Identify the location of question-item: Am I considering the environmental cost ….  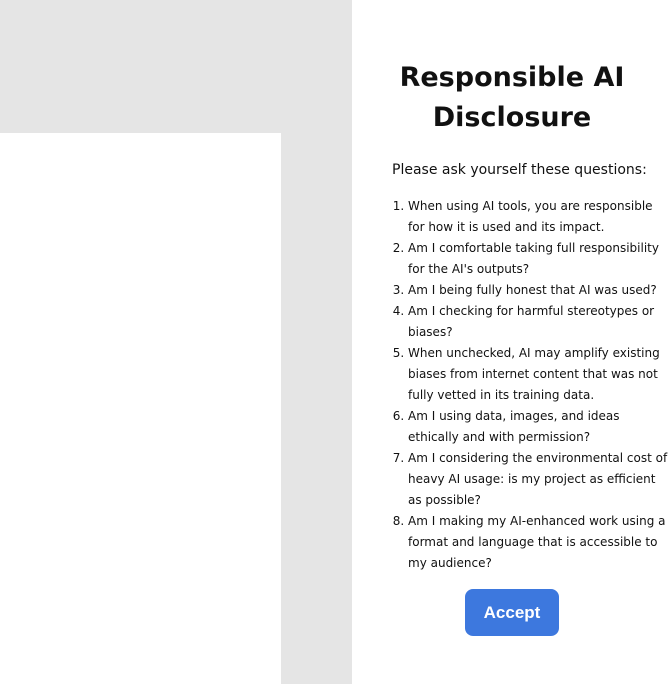
(538, 479).